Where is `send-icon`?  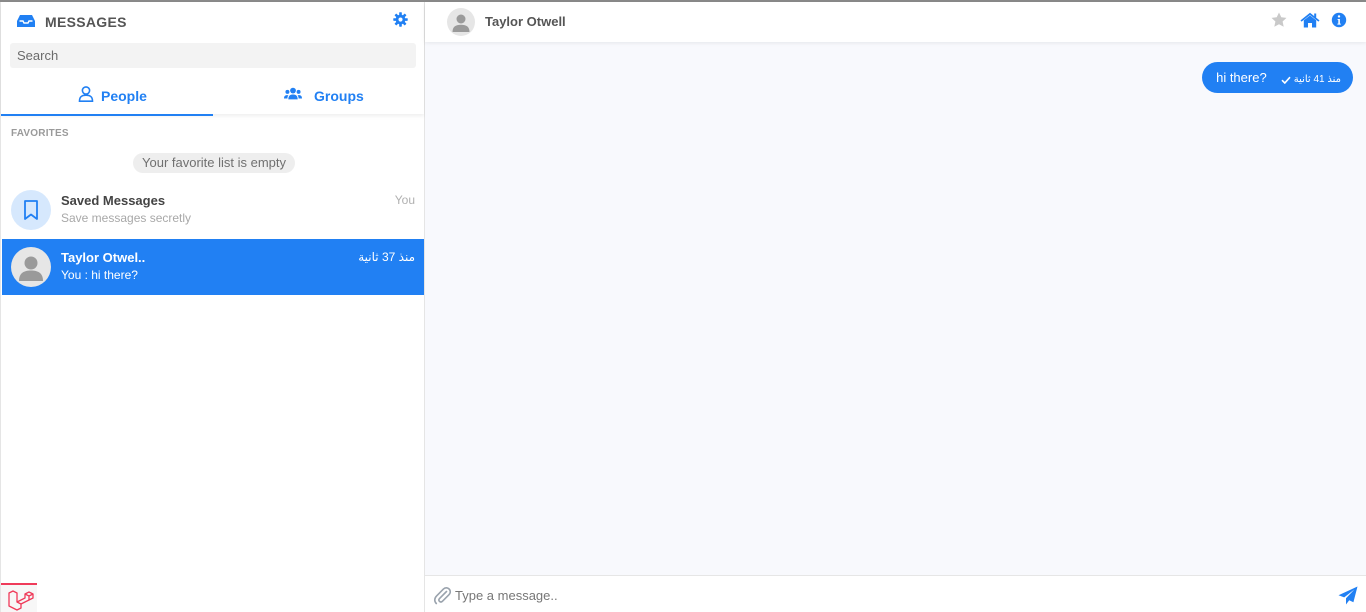 send-icon is located at coordinates (1348, 596).